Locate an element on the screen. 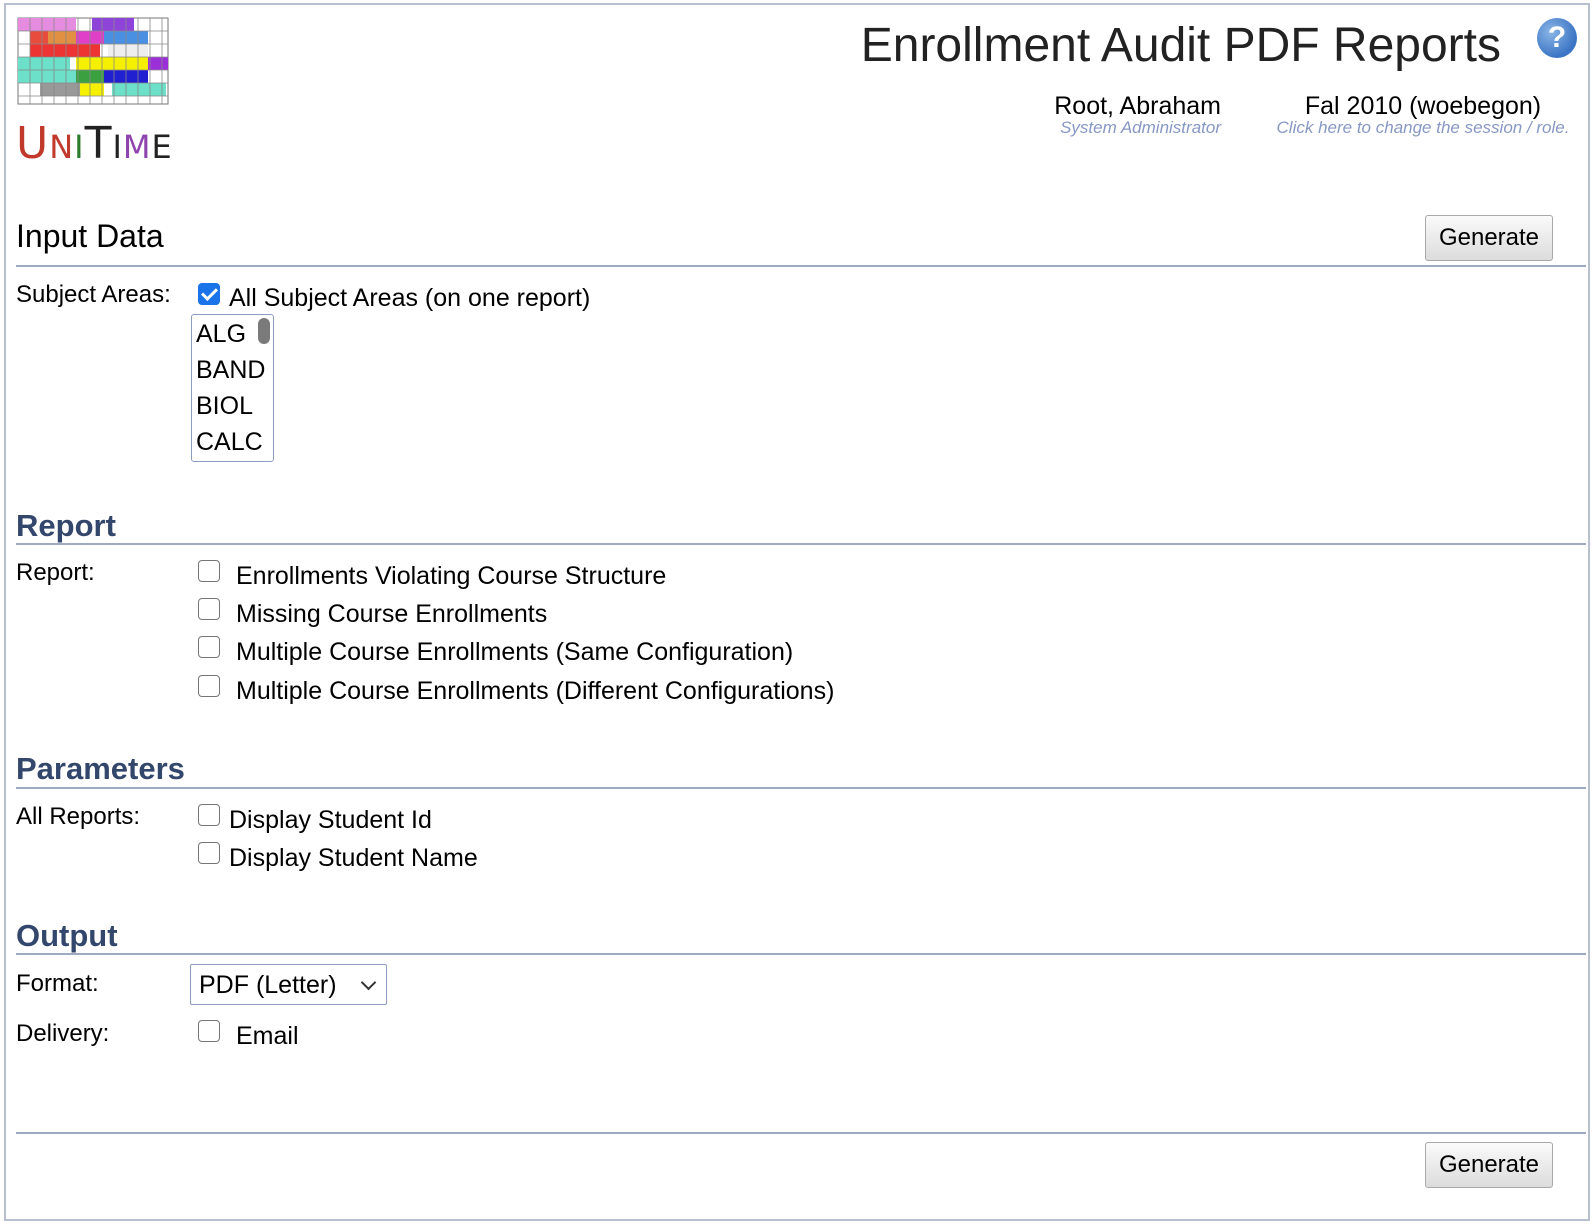 Image resolution: width=1596 pixels, height=1230 pixels. logo-letter: M is located at coordinates (137, 147).